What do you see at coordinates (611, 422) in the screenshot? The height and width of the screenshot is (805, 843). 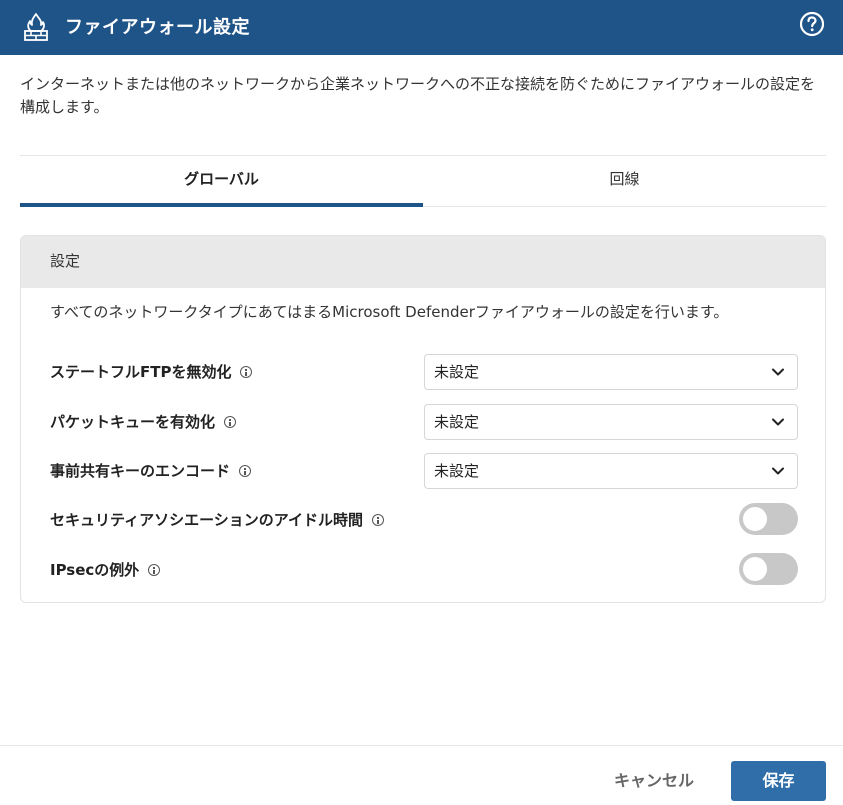 I see `packet-queue-select: 未設定` at bounding box center [611, 422].